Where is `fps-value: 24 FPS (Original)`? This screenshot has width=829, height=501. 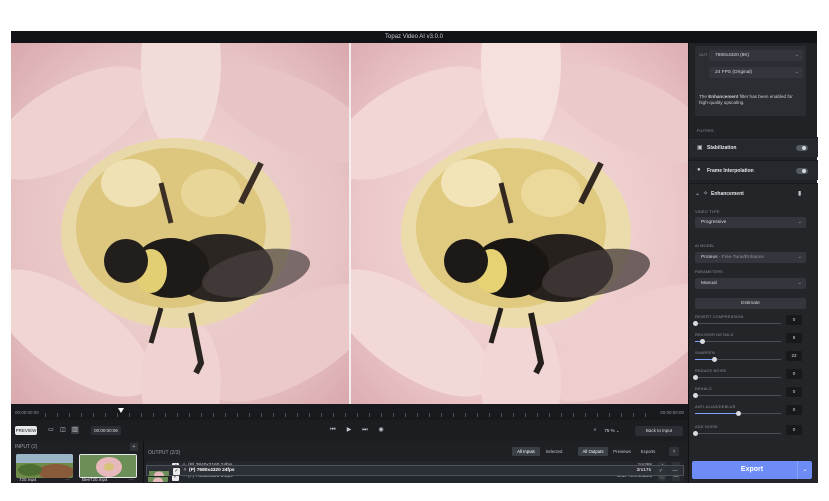
fps-value: 24 FPS (Original) is located at coordinates (734, 72).